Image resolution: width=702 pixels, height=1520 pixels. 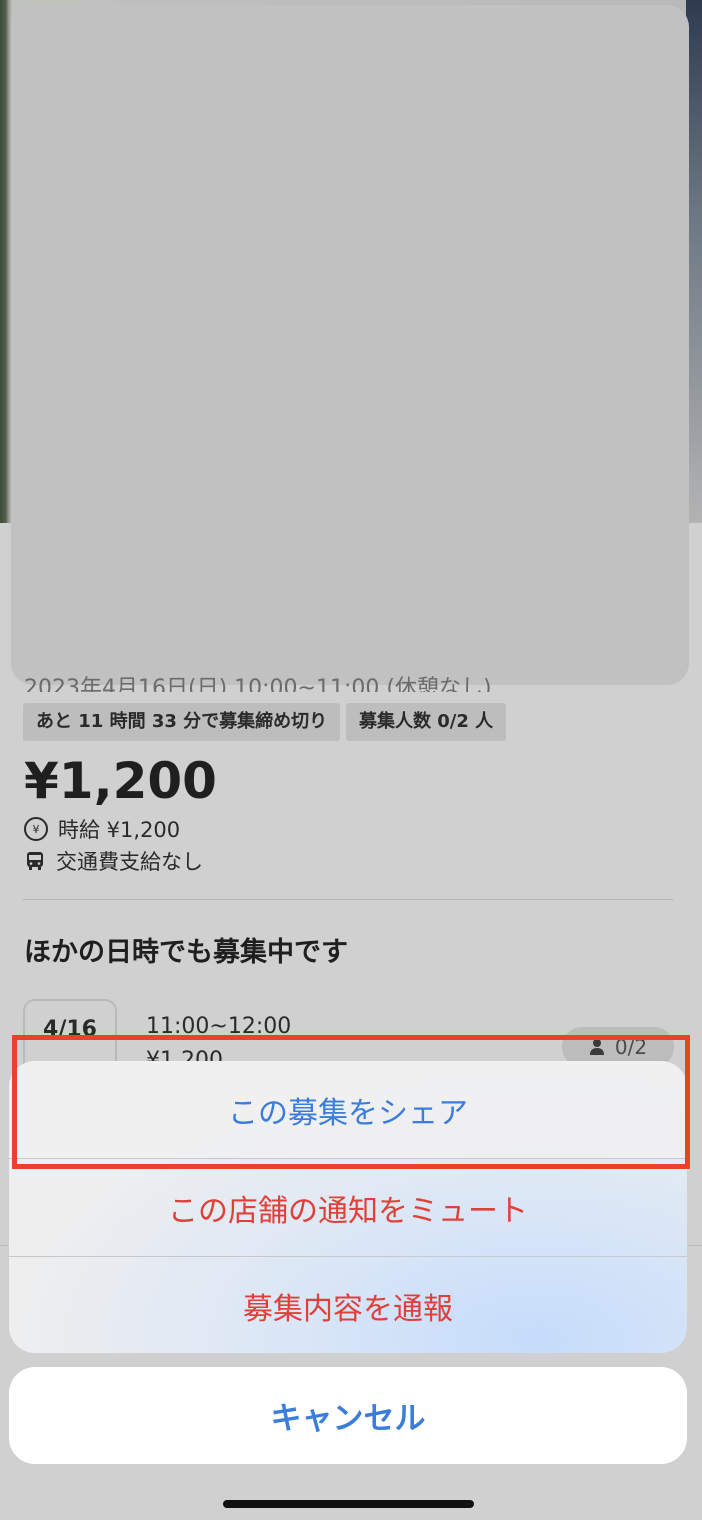 I want to click on price: ¥1,200, so click(x=120, y=781).